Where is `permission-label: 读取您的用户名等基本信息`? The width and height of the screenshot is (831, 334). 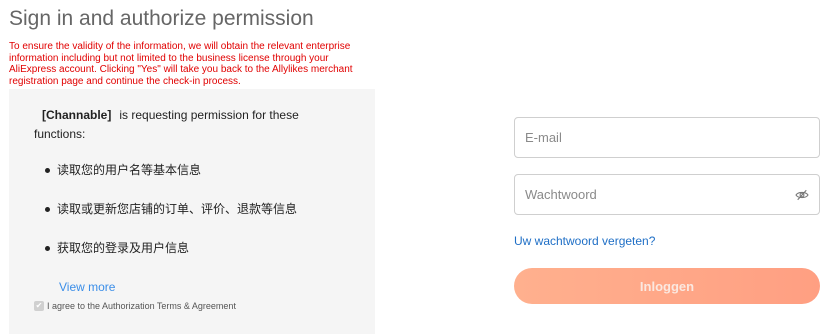 permission-label: 读取您的用户名等基本信息 is located at coordinates (129, 170).